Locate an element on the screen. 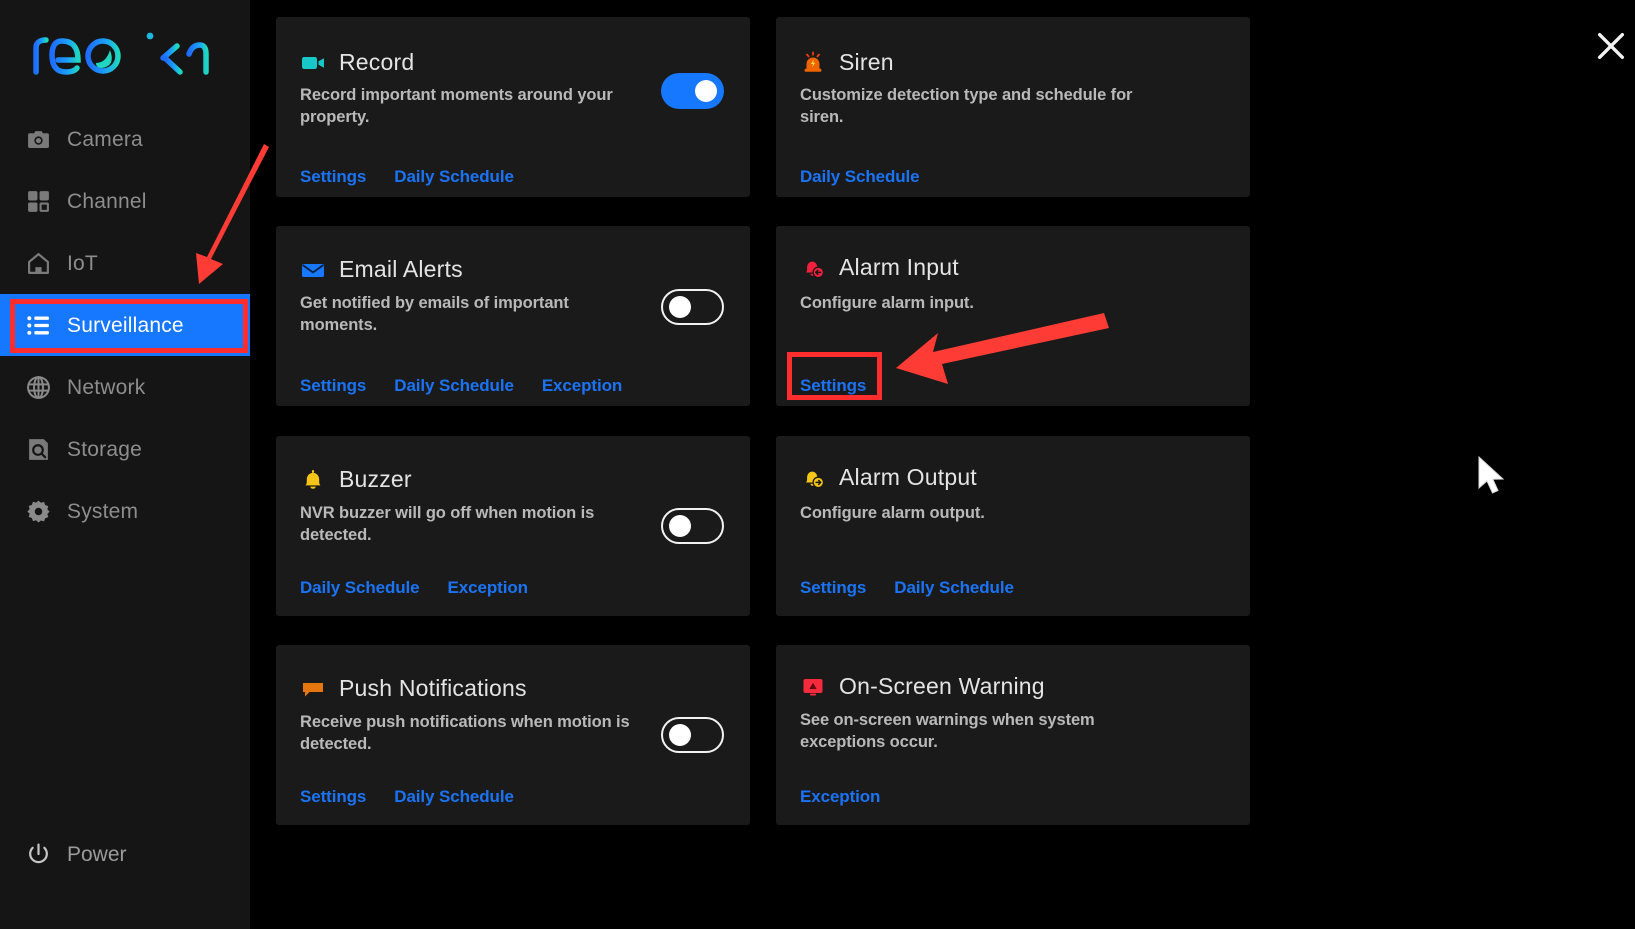  card-header: Buzzer is located at coordinates (356, 479).